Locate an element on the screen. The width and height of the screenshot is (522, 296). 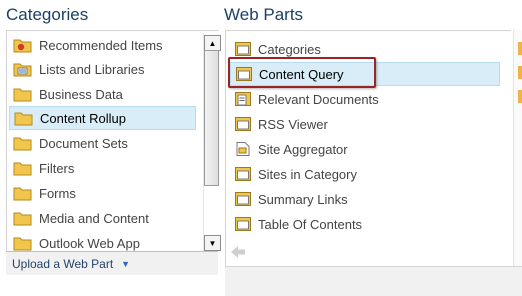
categories-heading: Categories is located at coordinates (47, 14).